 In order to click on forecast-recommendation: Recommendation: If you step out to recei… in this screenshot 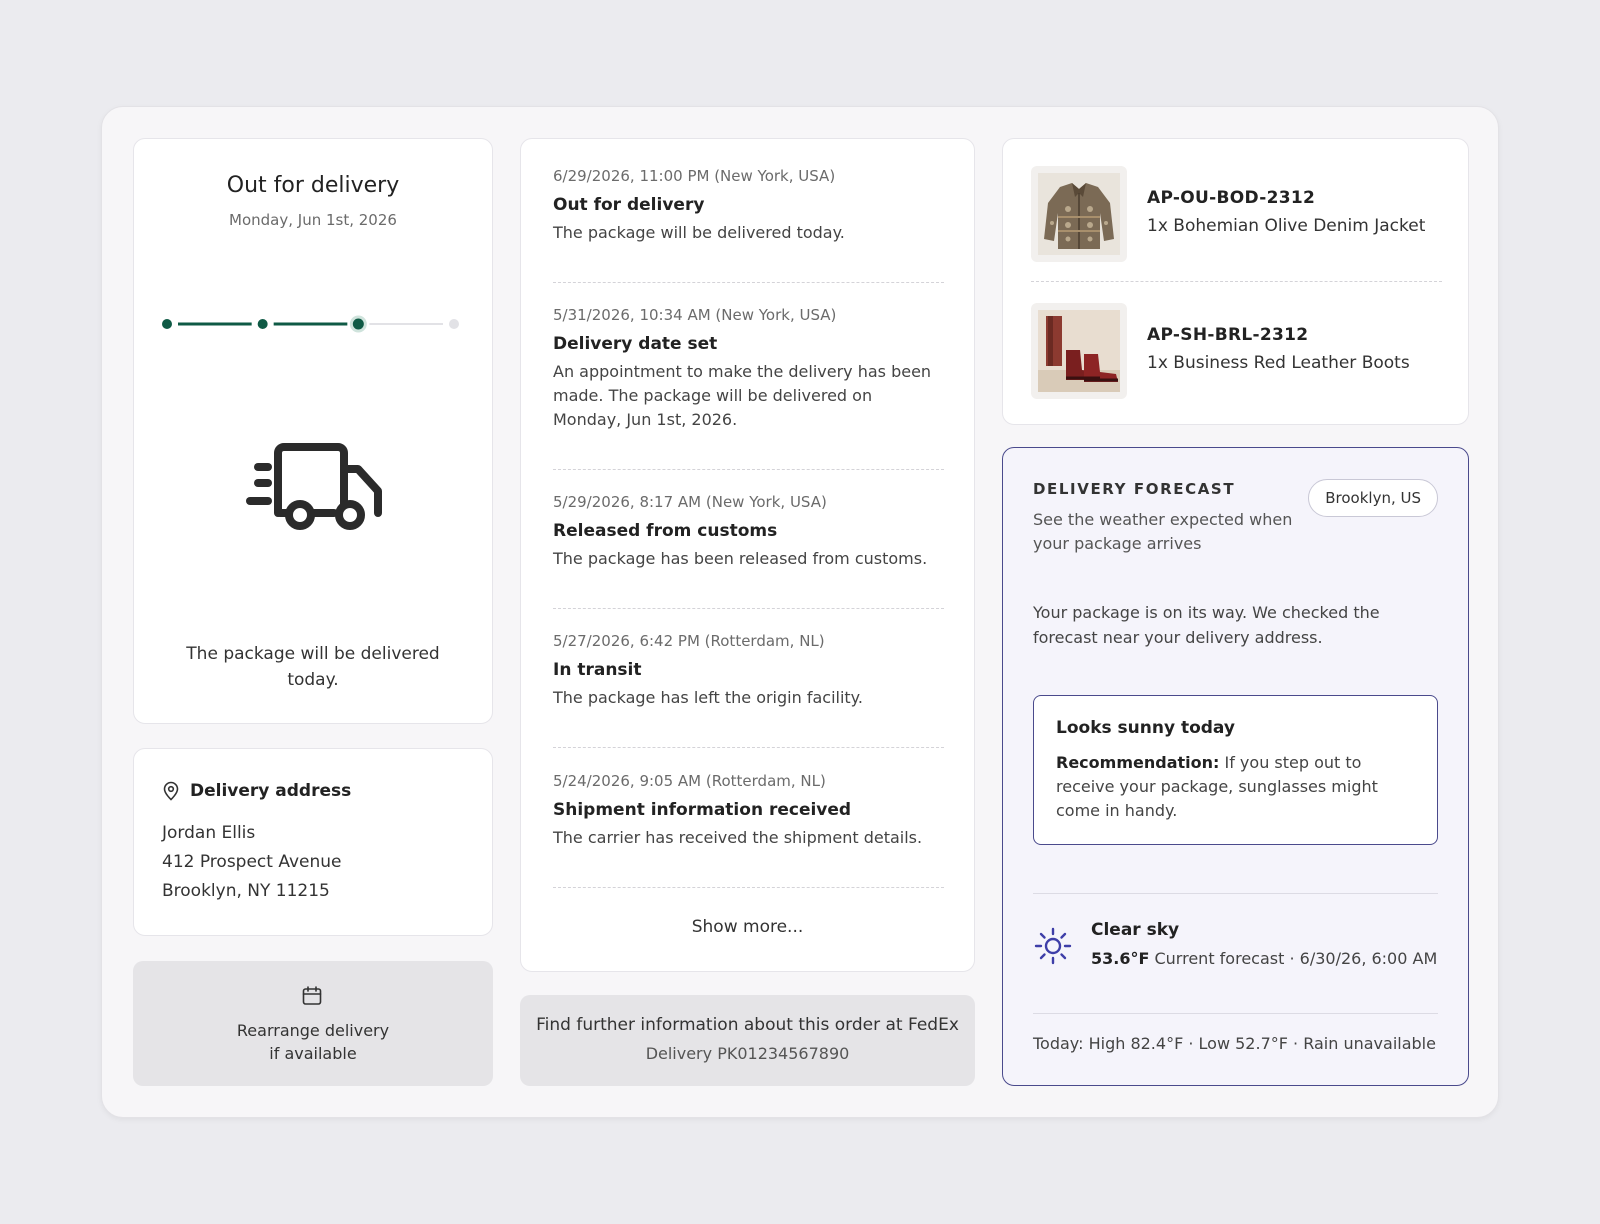, I will do `click(1238, 787)`.